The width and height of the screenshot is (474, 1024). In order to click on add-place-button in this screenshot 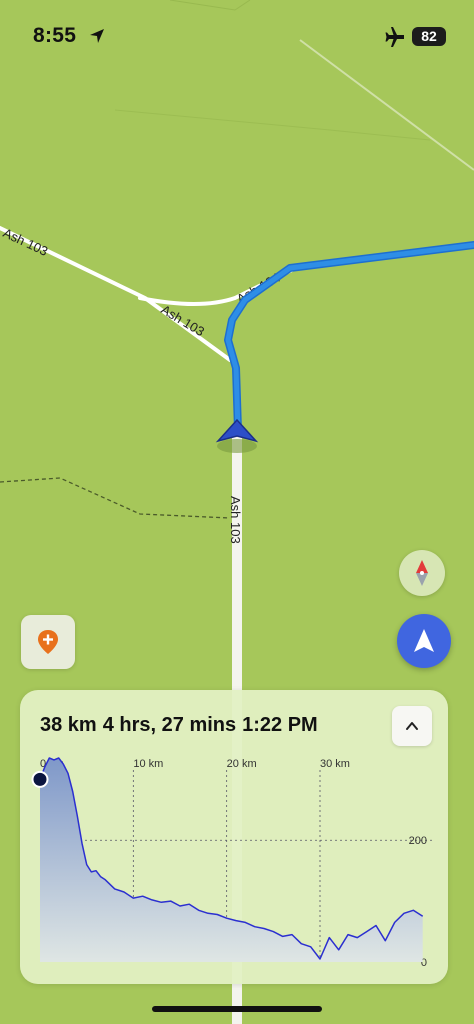, I will do `click(48, 642)`.